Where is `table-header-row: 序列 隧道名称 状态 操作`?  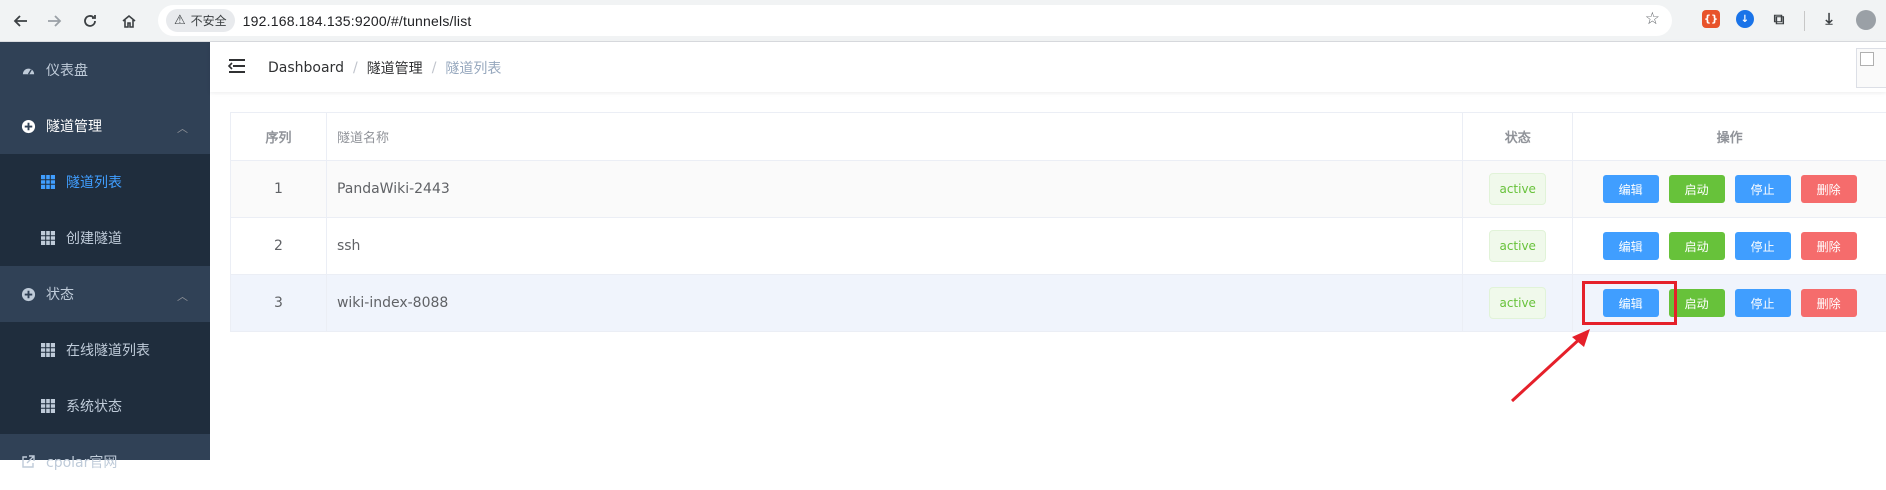
table-header-row: 序列 隧道名称 状态 操作 is located at coordinates (1058, 137).